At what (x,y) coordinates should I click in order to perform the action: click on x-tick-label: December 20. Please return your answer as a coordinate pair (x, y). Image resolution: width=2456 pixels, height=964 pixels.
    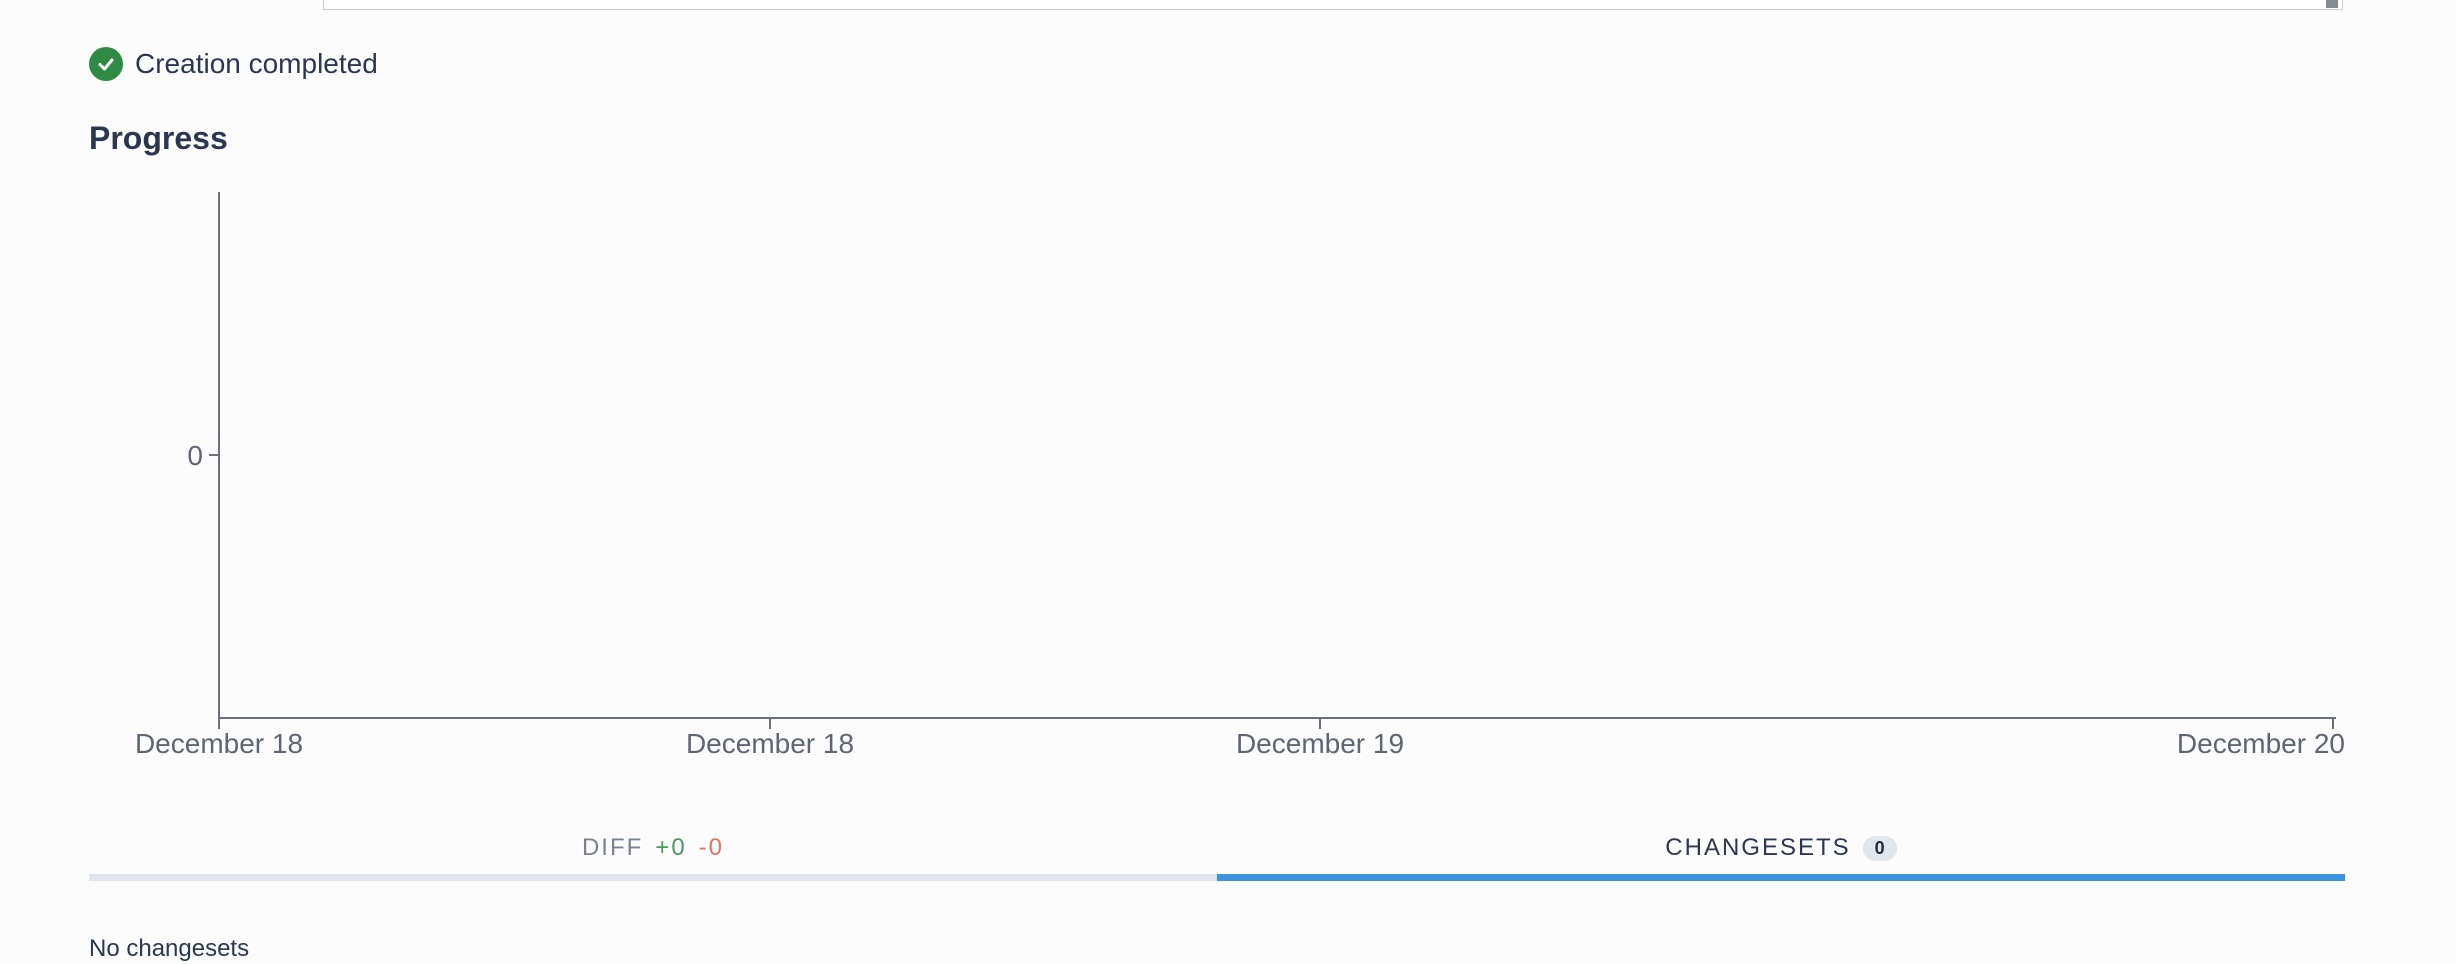
    Looking at the image, I should click on (2261, 743).